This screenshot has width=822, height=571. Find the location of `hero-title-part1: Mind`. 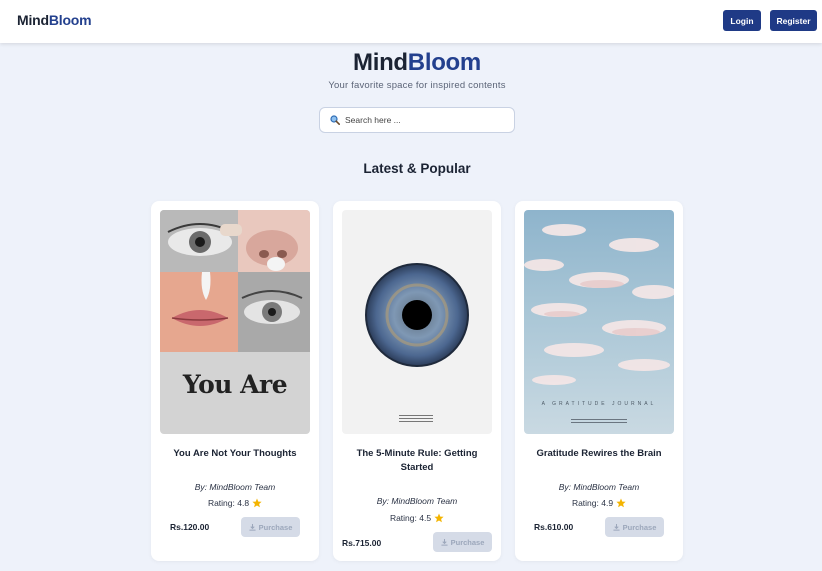

hero-title-part1: Mind is located at coordinates (380, 62).